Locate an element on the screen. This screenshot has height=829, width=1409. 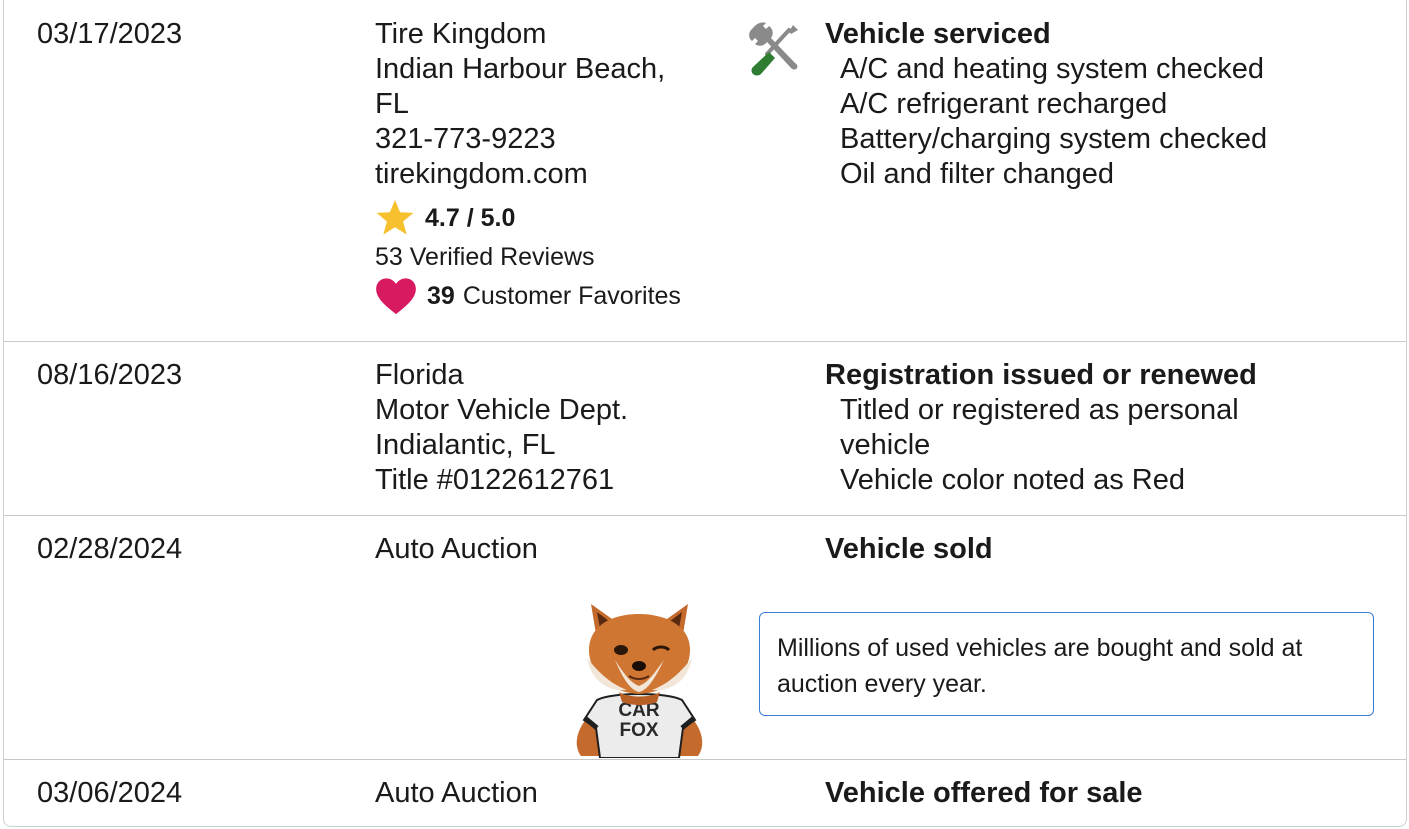
mascot-shirt-line-2: FOX is located at coordinates (638, 730).